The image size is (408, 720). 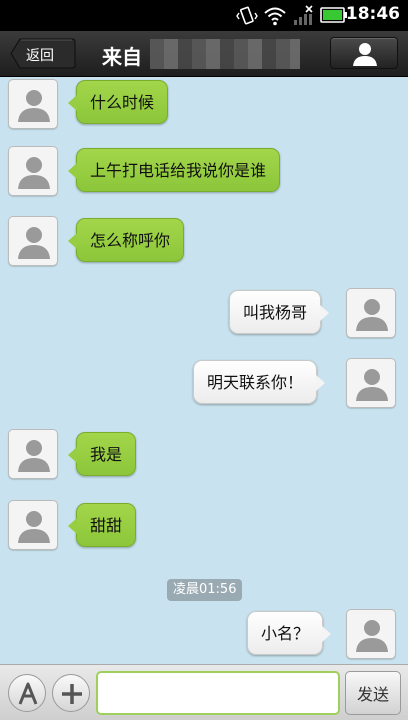 I want to click on input-bar: 发送, so click(x=204, y=692).